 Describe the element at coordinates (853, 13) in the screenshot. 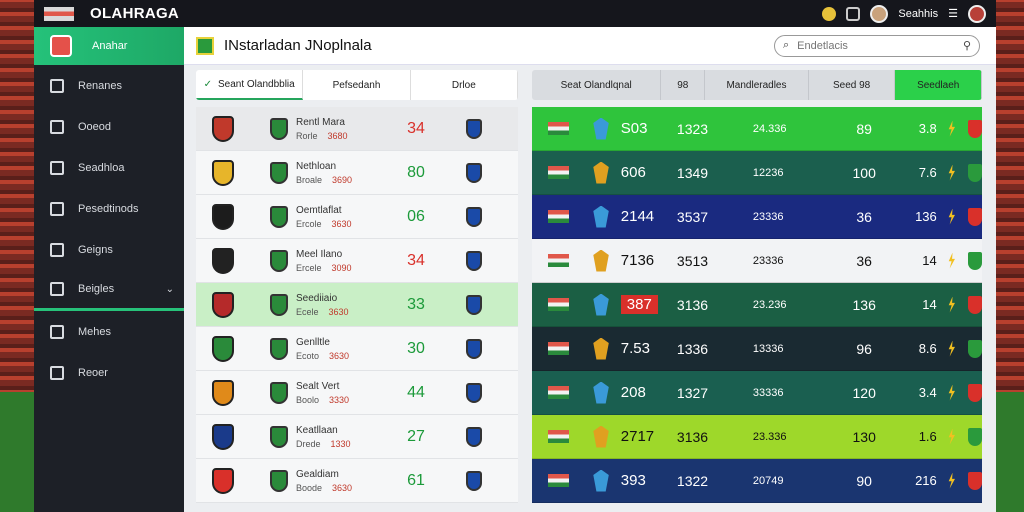

I see `notification-icon` at that location.